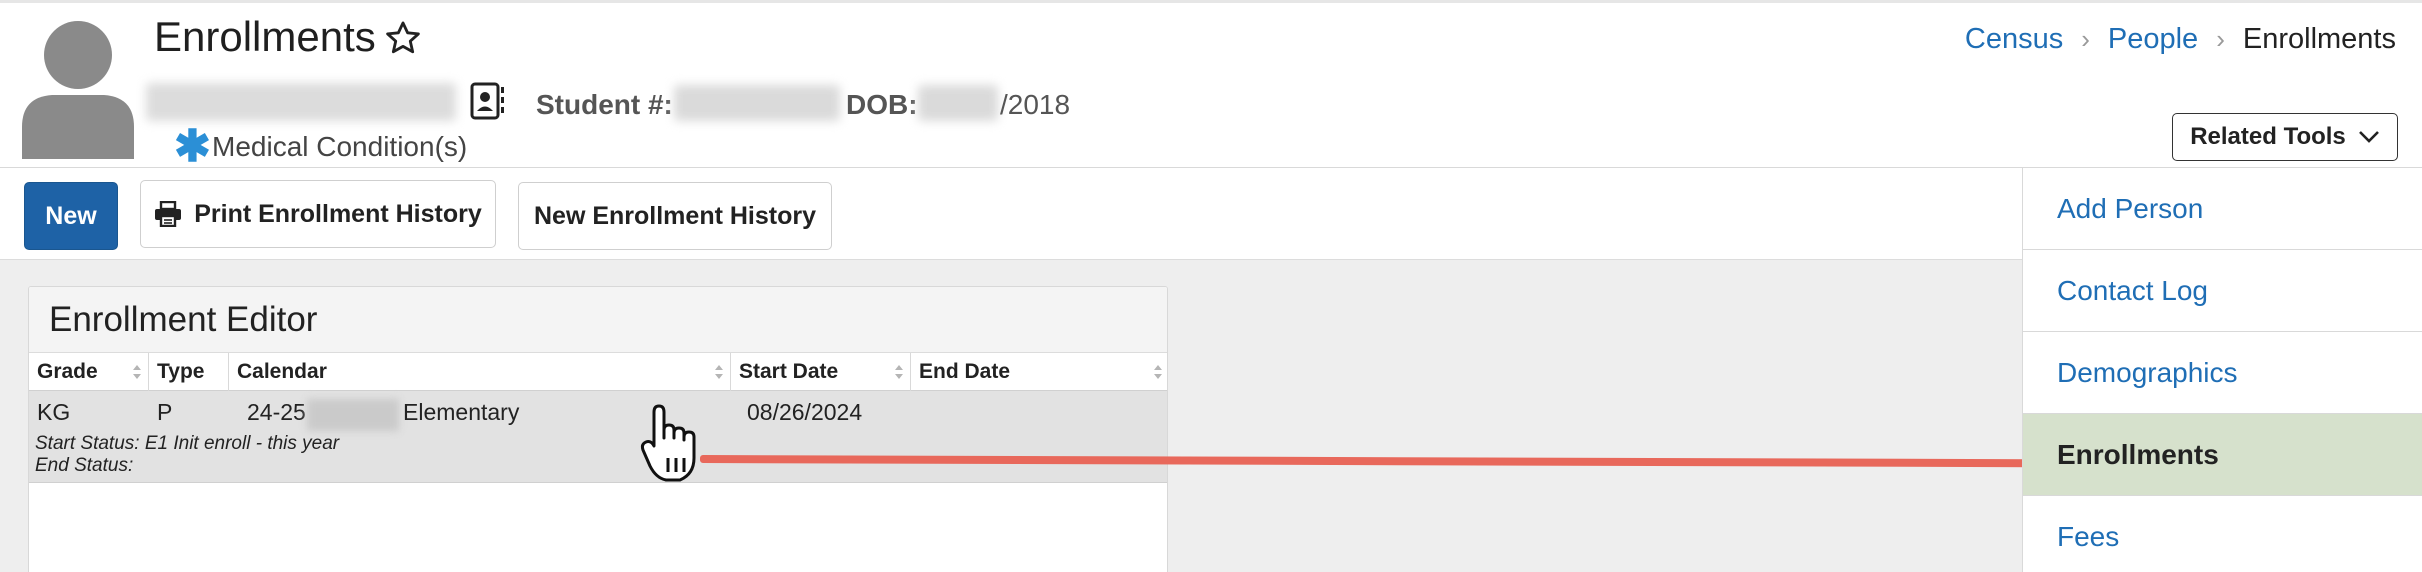 The image size is (2422, 572). Describe the element at coordinates (71, 216) in the screenshot. I see `new-button: New` at that location.